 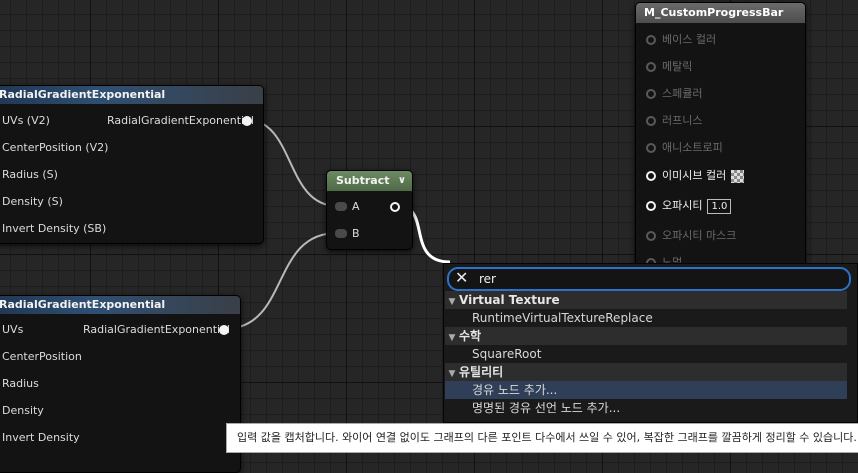 I want to click on pin-label: 오파시티 마스크, so click(x=699, y=235).